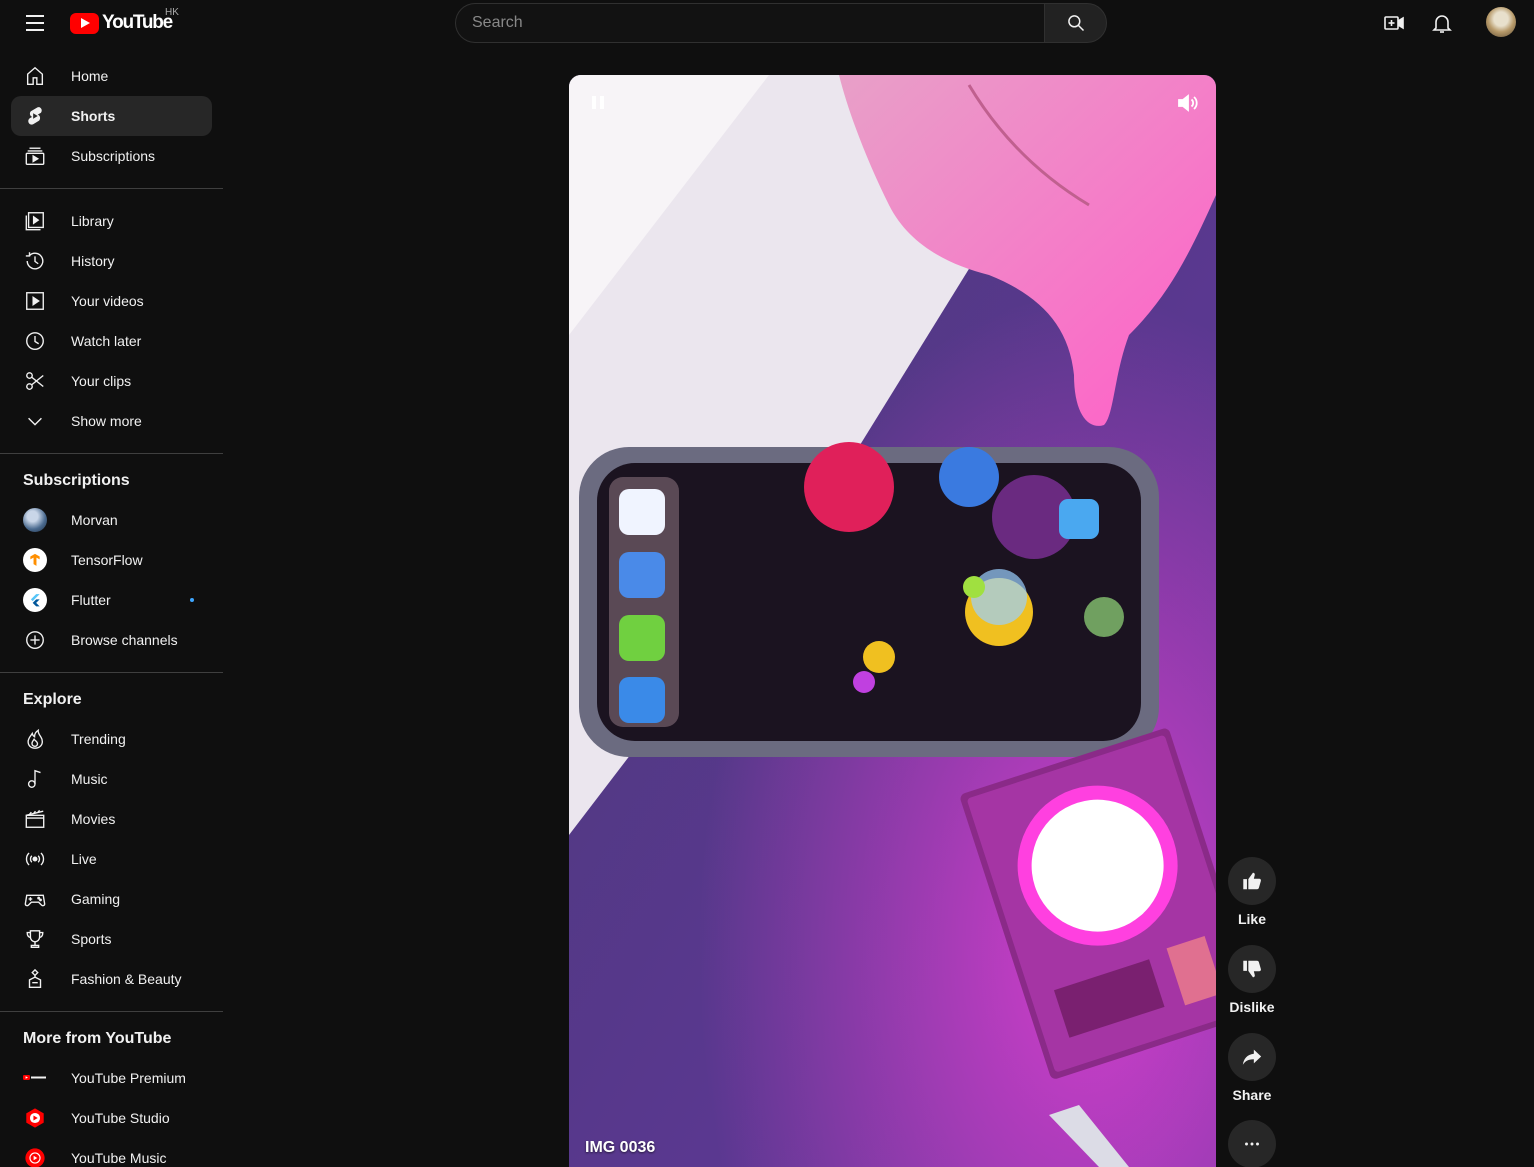 Image resolution: width=1534 pixels, height=1167 pixels. I want to click on more-from-youtube-heading: More from YouTube, so click(97, 1038).